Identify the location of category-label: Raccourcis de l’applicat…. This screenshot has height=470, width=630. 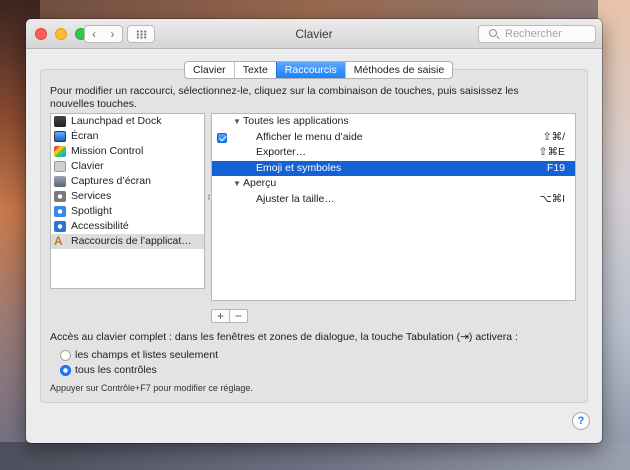
(131, 241).